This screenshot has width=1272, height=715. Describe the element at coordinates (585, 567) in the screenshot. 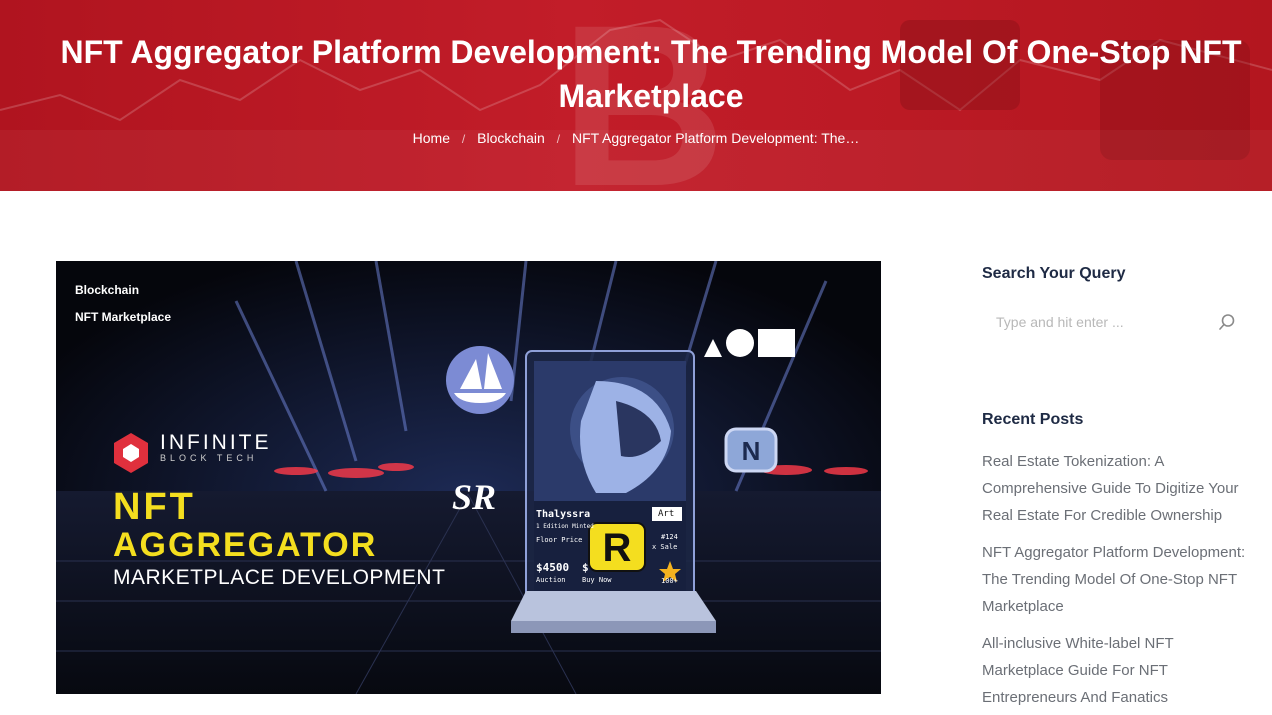

I see `card-price-buynow: $` at that location.